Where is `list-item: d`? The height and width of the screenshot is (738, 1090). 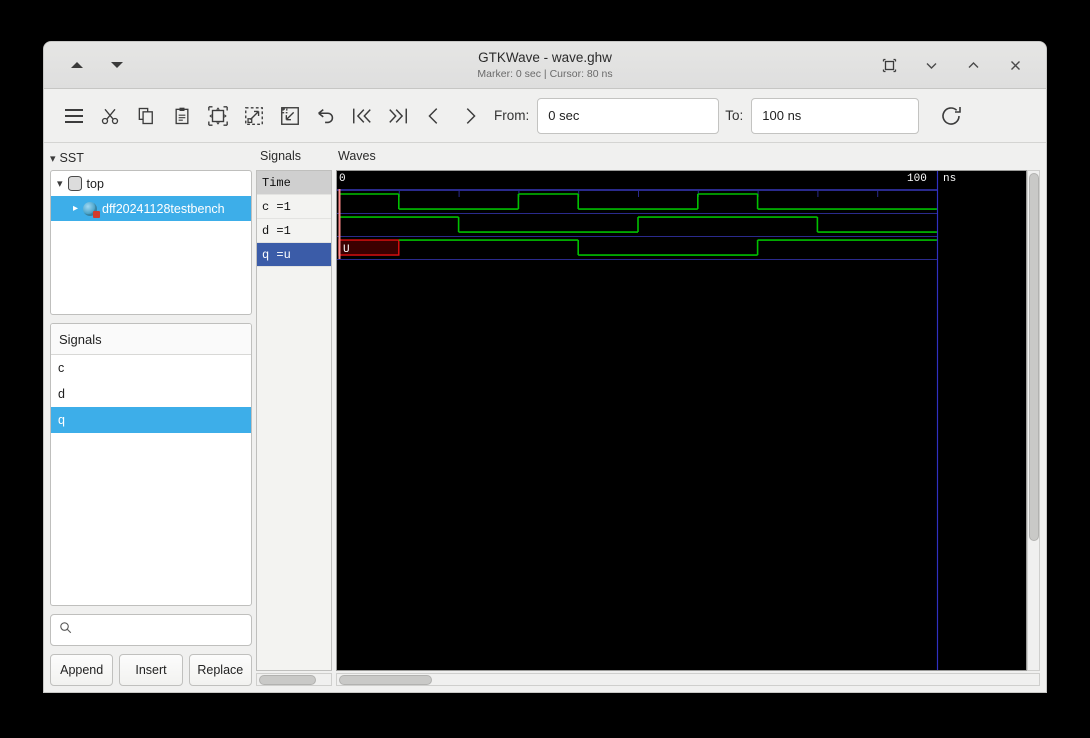 list-item: d is located at coordinates (151, 394).